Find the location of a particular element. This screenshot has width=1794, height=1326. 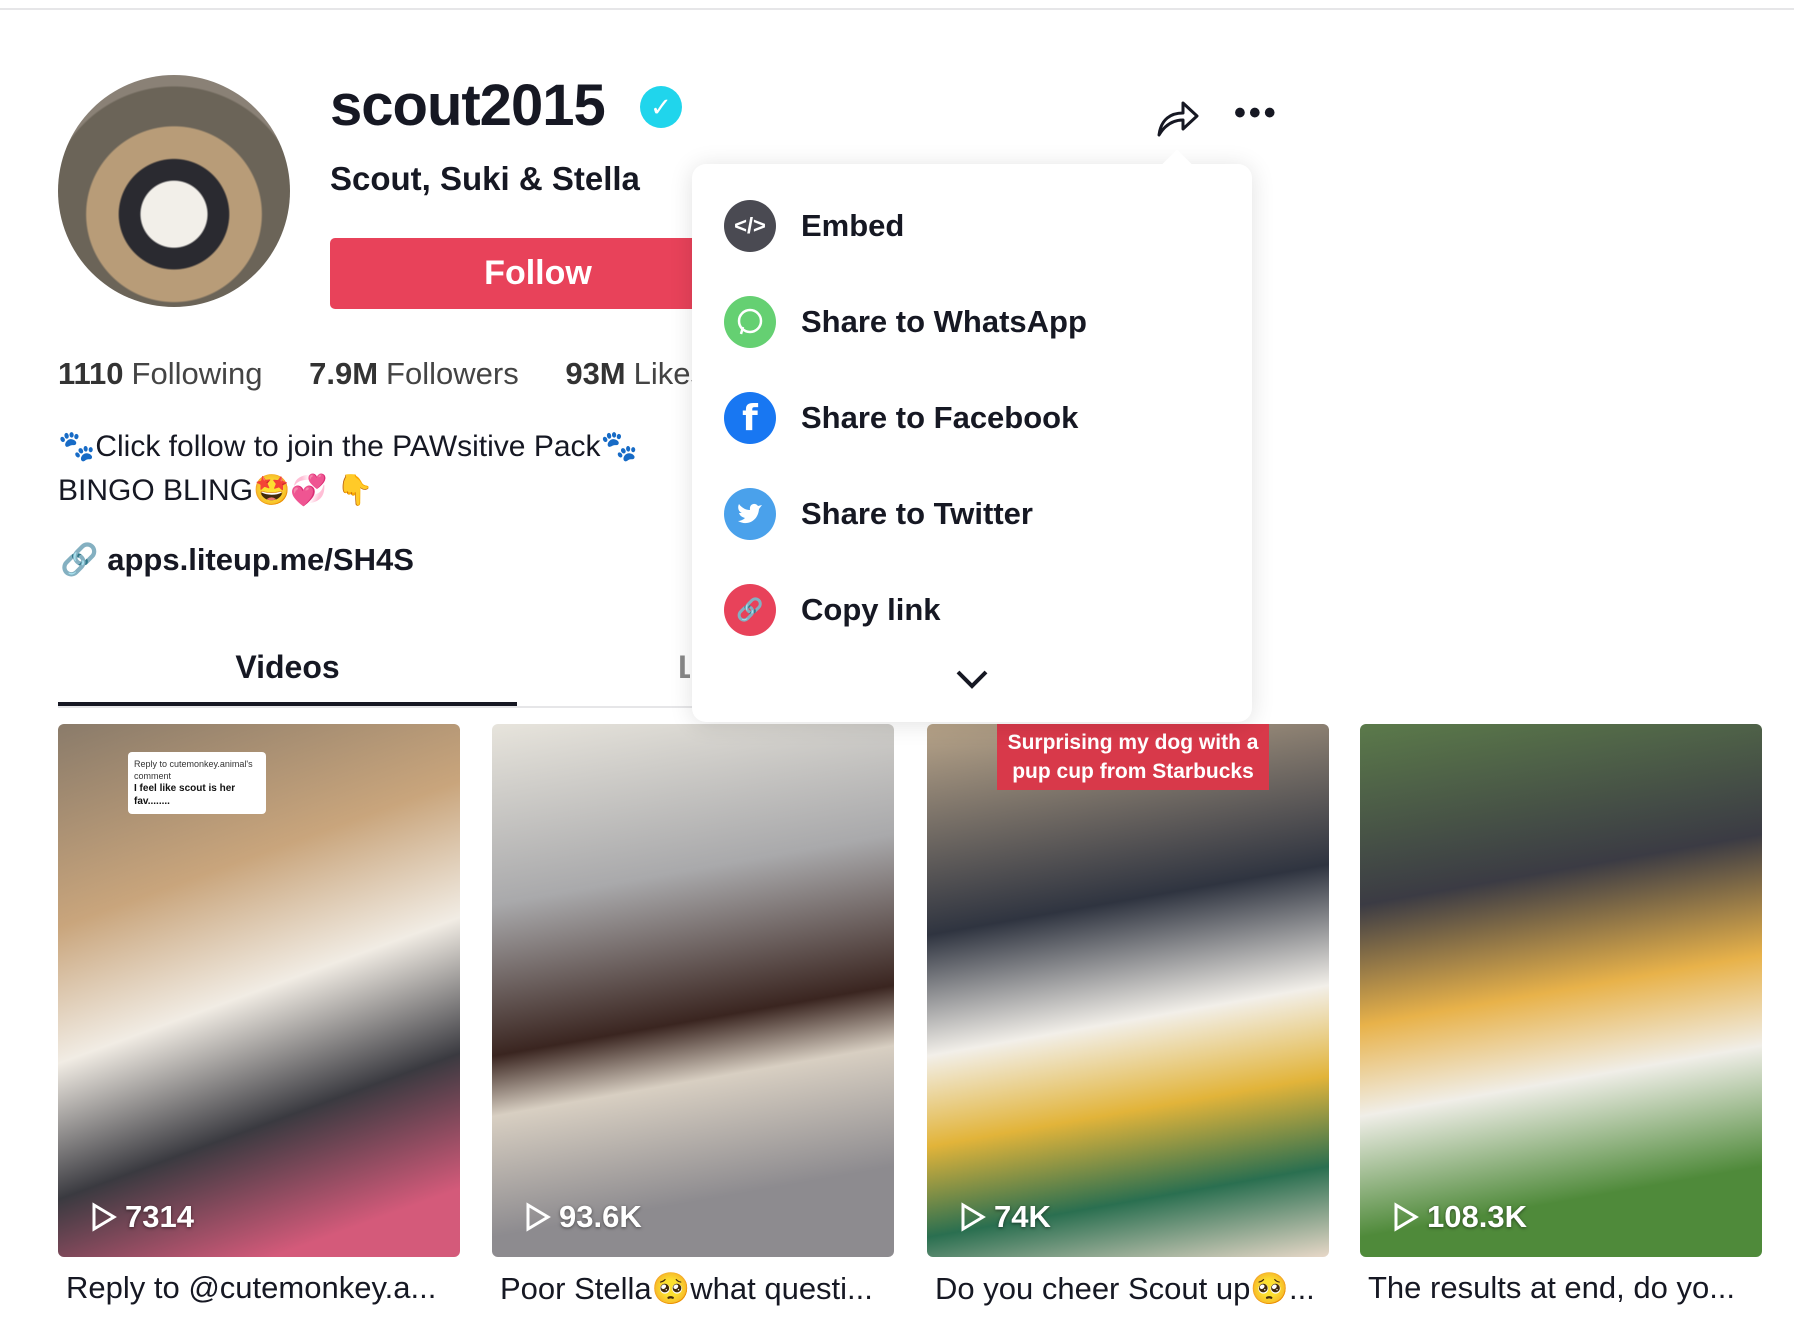

likes-stat: 93M Likes is located at coordinates (636, 373).